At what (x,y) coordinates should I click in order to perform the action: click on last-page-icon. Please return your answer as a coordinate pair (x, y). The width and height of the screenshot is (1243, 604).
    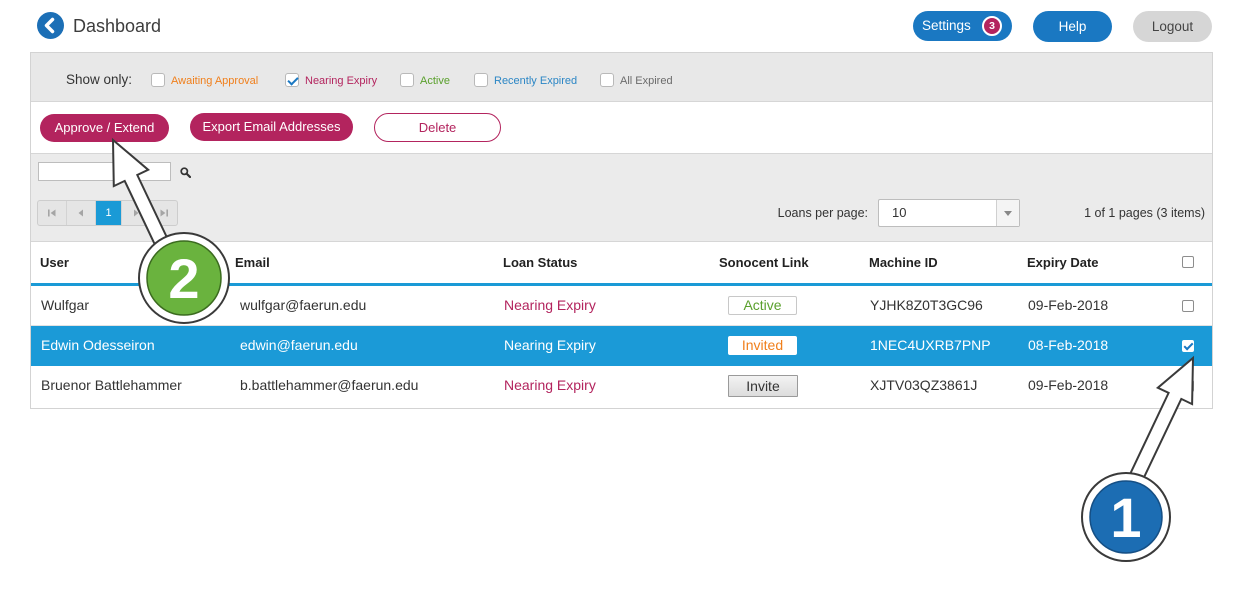
    Looking at the image, I should click on (164, 213).